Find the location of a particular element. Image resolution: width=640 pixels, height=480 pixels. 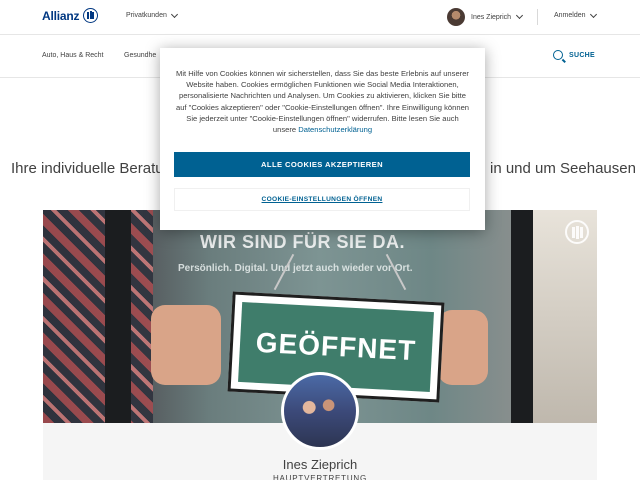

intro-text-left: Ihre individuelle Beratu is located at coordinates (87, 168).